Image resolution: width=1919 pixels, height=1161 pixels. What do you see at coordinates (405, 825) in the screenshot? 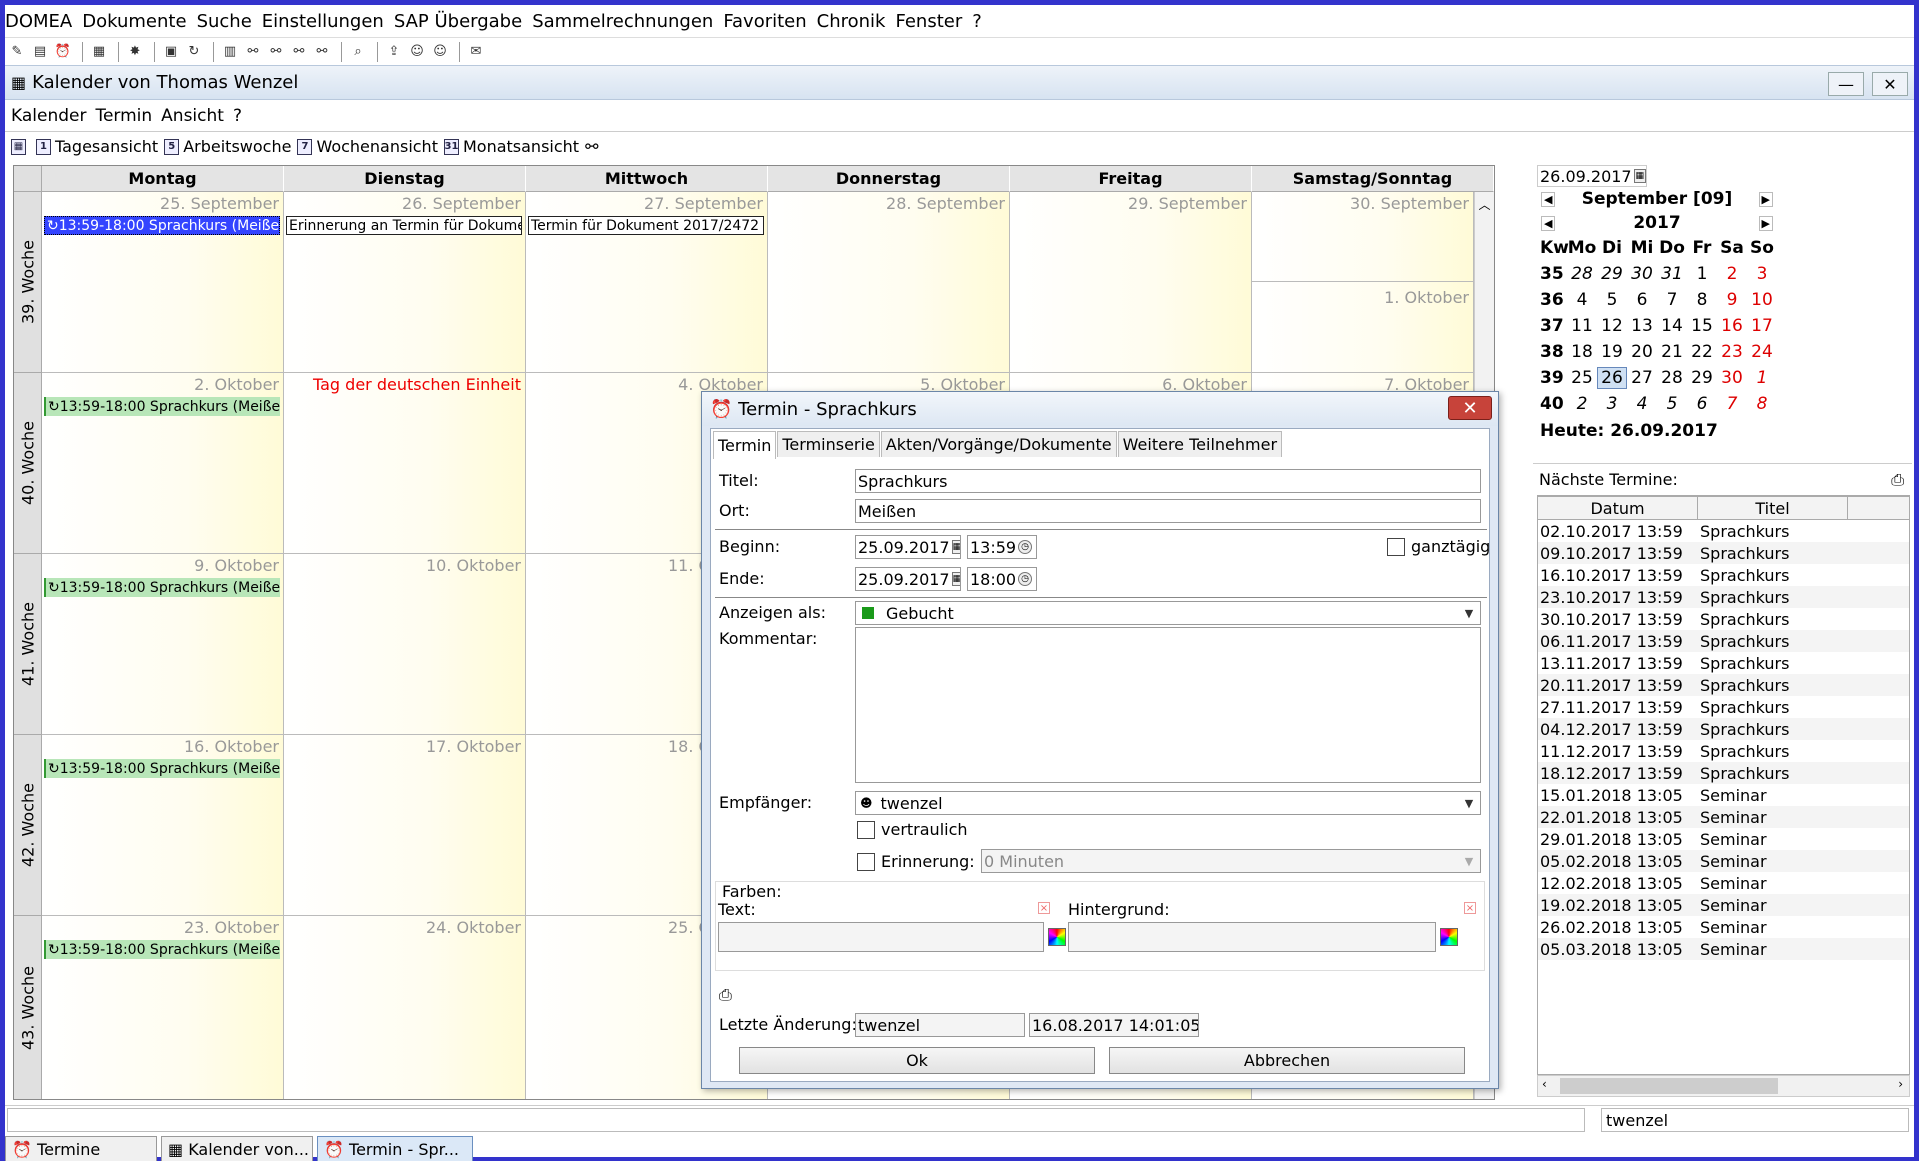
I see `day-cell: 17. Oktober` at bounding box center [405, 825].